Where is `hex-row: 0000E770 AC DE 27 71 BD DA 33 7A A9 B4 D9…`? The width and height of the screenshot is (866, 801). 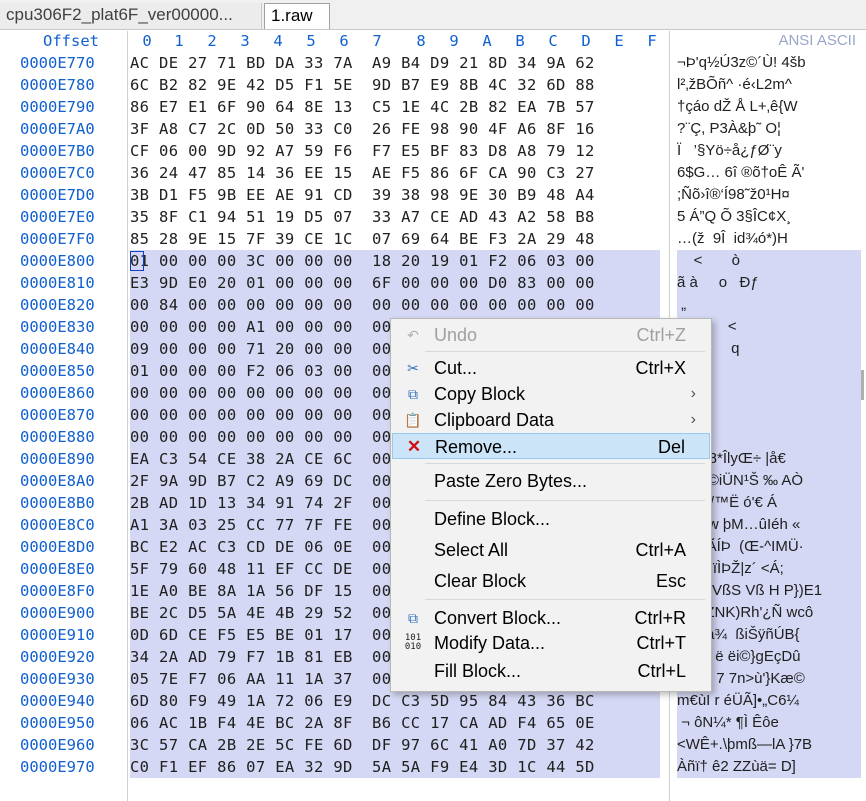
hex-row: 0000E770 AC DE 27 71 BD DA 33 7A A9 B4 D9… is located at coordinates (433, 63).